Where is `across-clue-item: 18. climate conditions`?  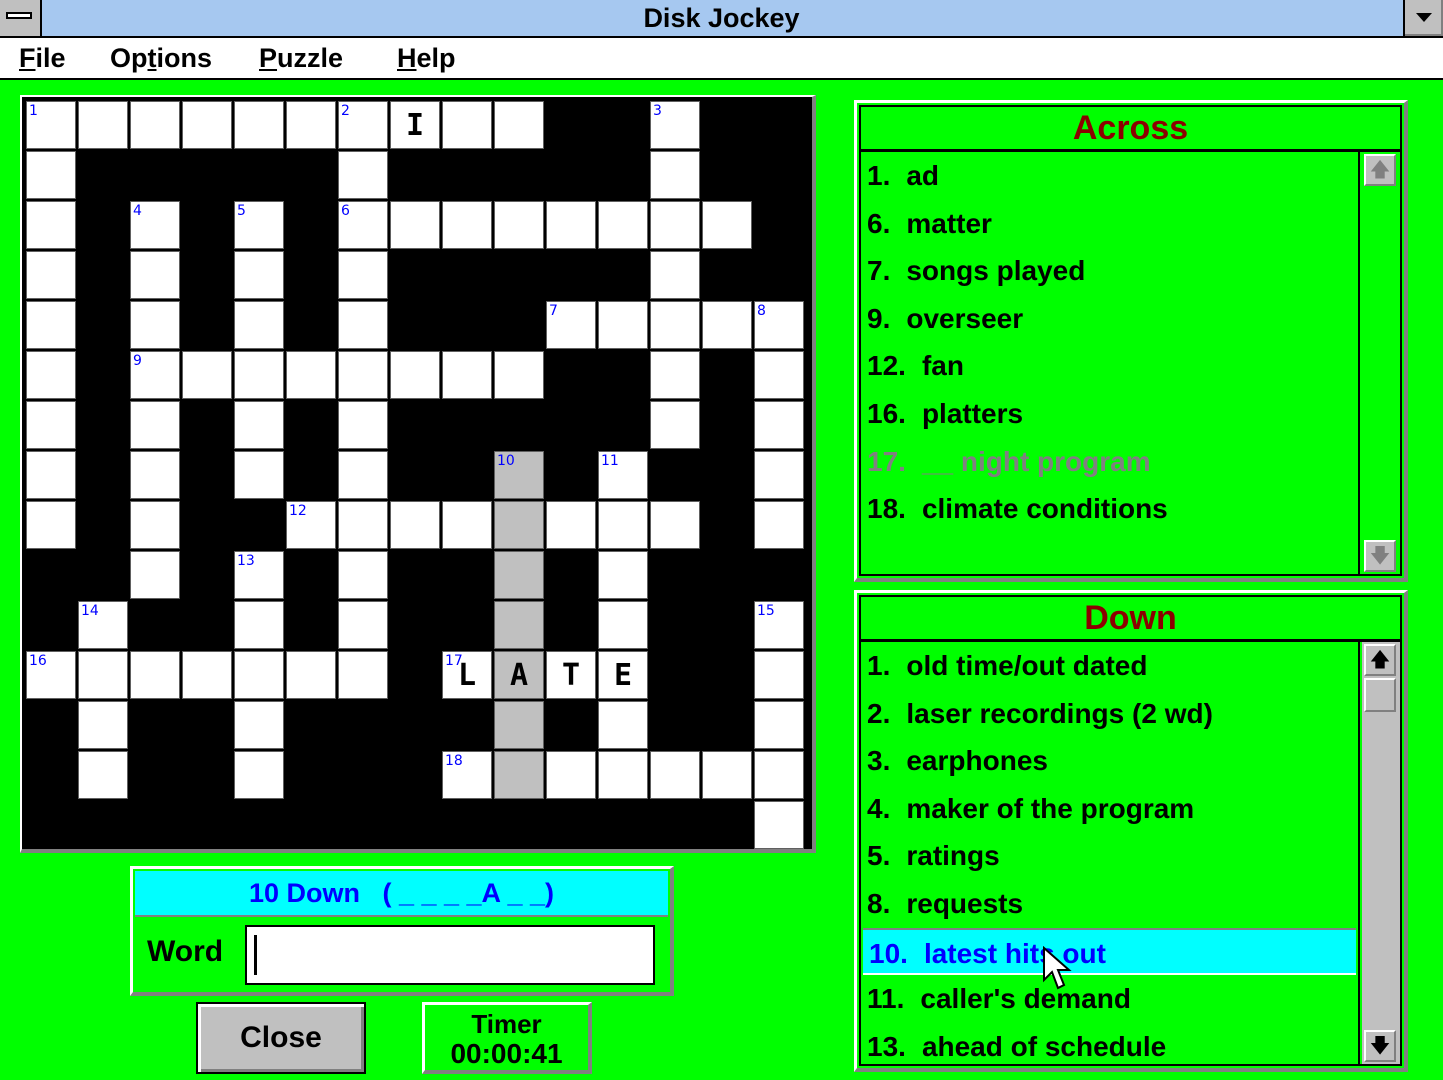 across-clue-item: 18. climate conditions is located at coordinates (1109, 509).